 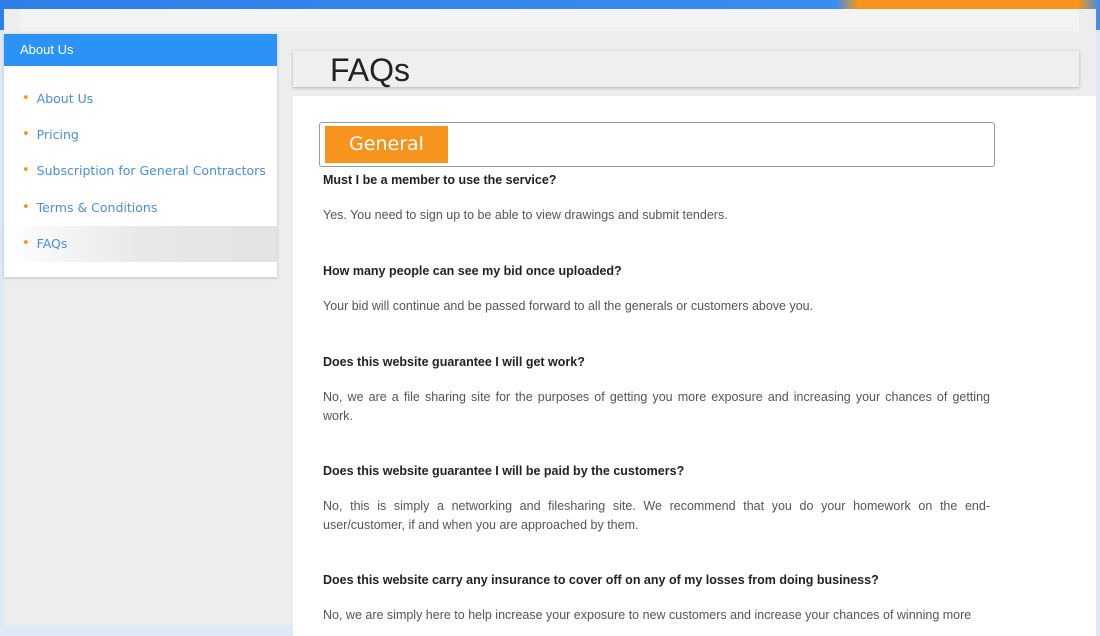 I want to click on sidebar-item-subscription: • Subscription for General Contractors, so click(x=140, y=171).